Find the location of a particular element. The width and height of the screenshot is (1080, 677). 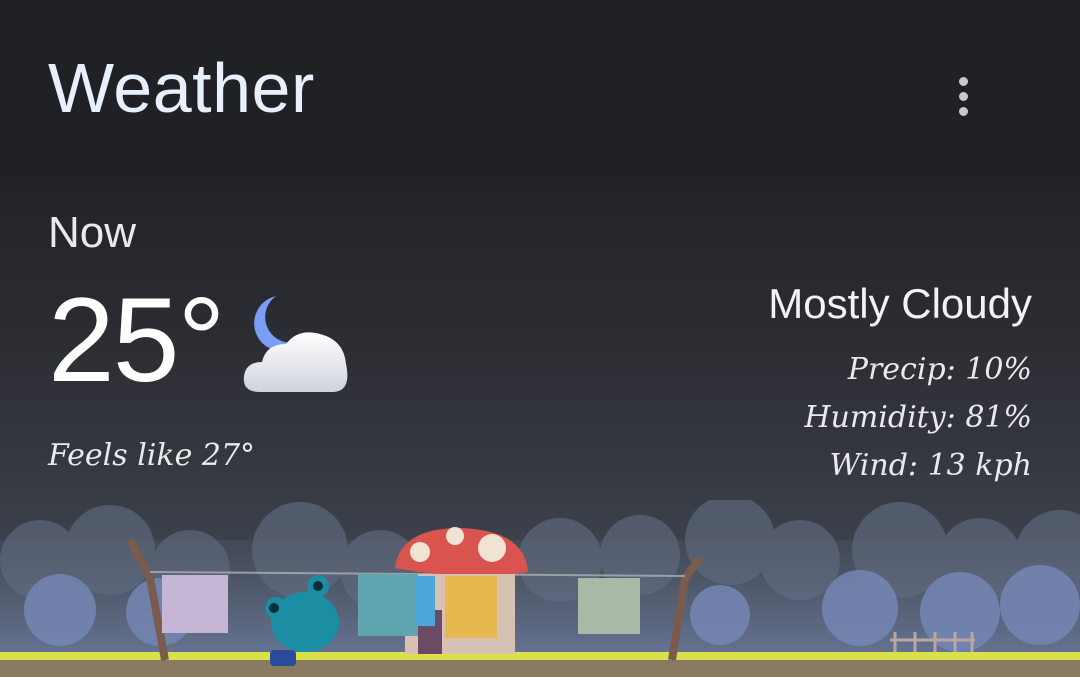

current-temperature: 25° is located at coordinates (136, 340).